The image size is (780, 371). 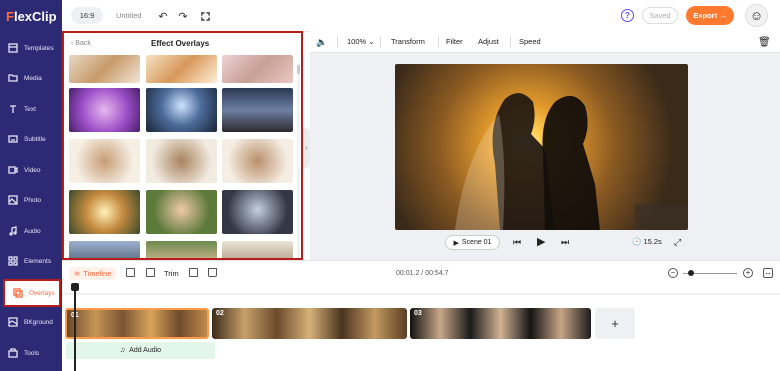 What do you see at coordinates (298, 160) in the screenshot?
I see `panel-scrollbar` at bounding box center [298, 160].